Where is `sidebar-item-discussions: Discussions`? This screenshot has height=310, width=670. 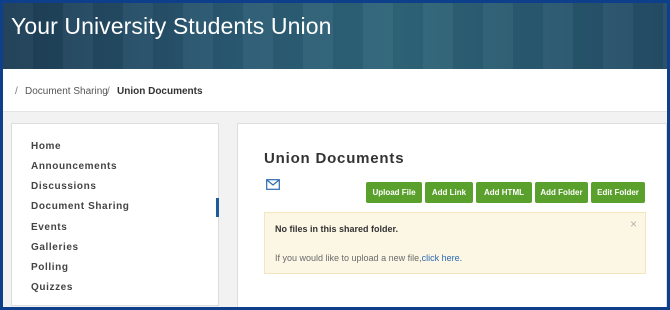
sidebar-item-discussions: Discussions is located at coordinates (64, 186).